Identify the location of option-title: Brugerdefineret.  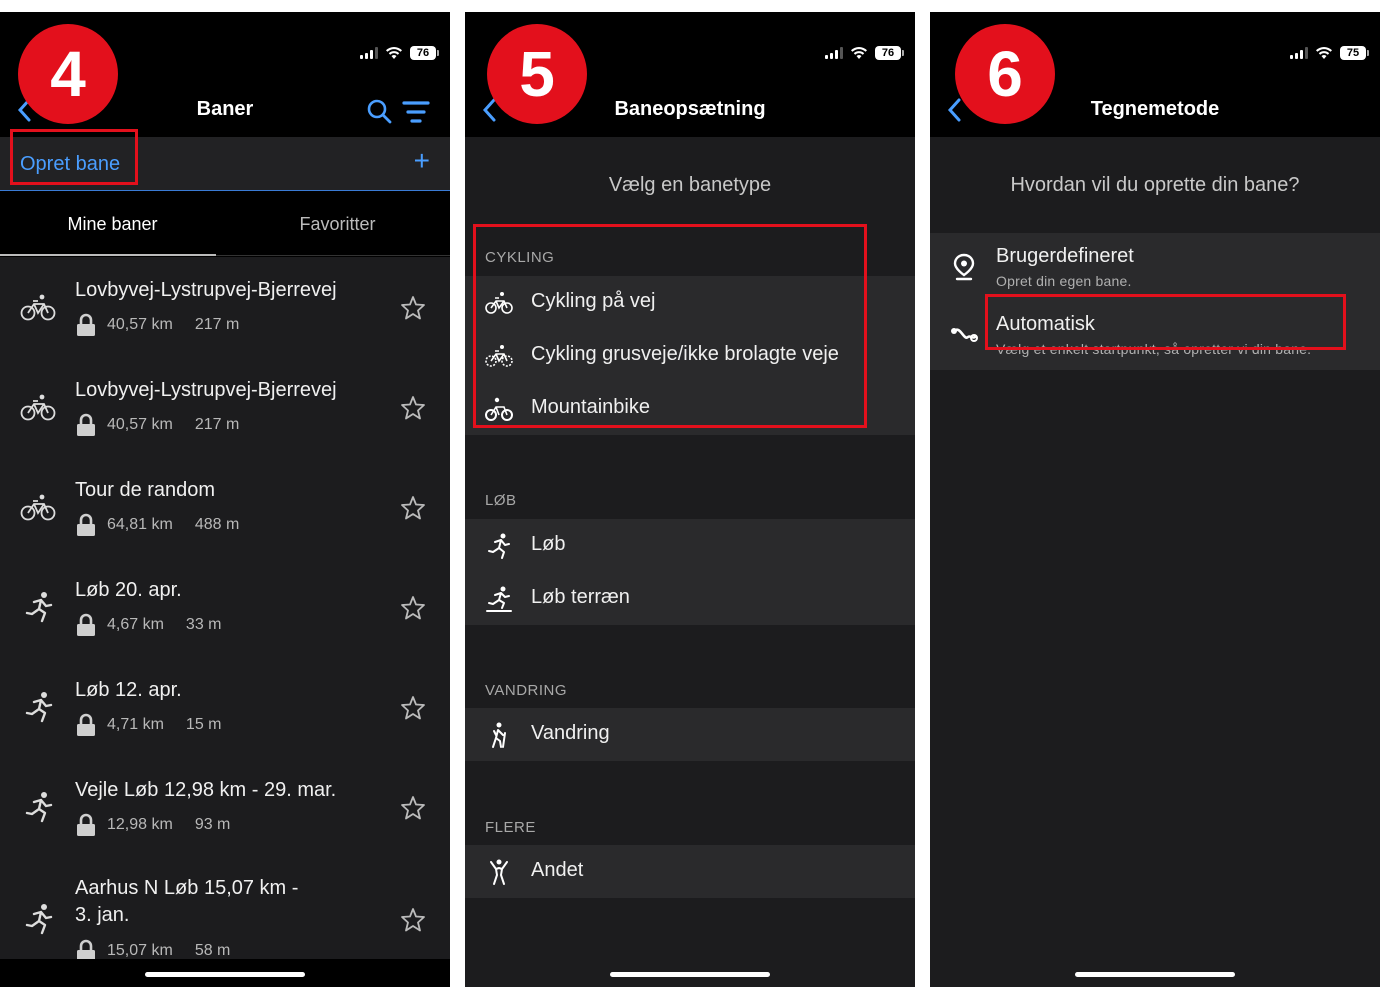
(1065, 256).